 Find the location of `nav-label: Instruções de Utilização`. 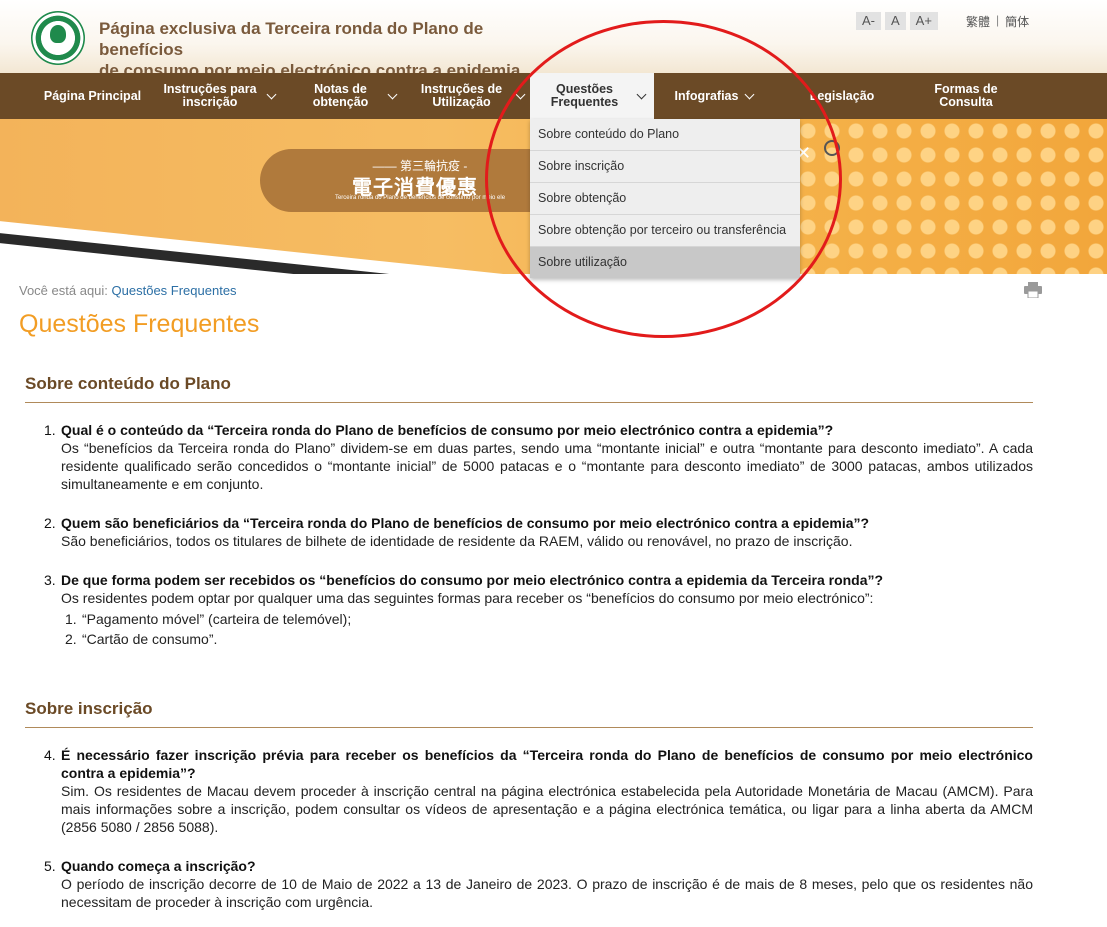

nav-label: Instruções de Utilização is located at coordinates (461, 95).